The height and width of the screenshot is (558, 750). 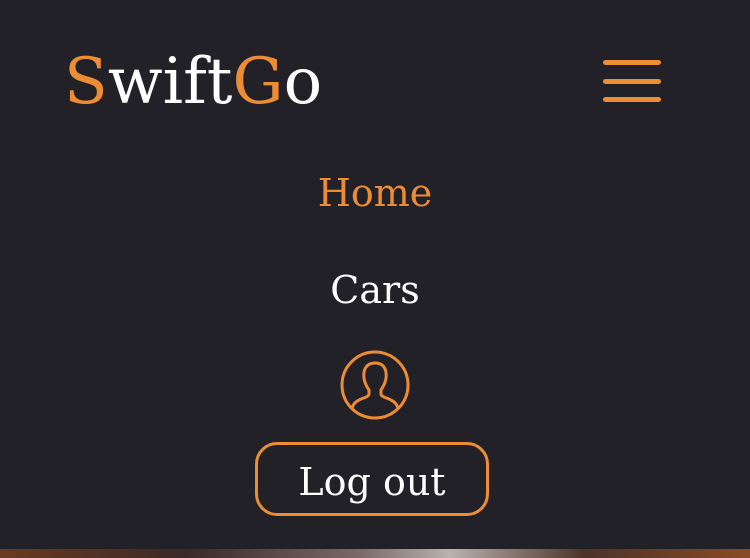 I want to click on menu-bar-middle, so click(x=632, y=81).